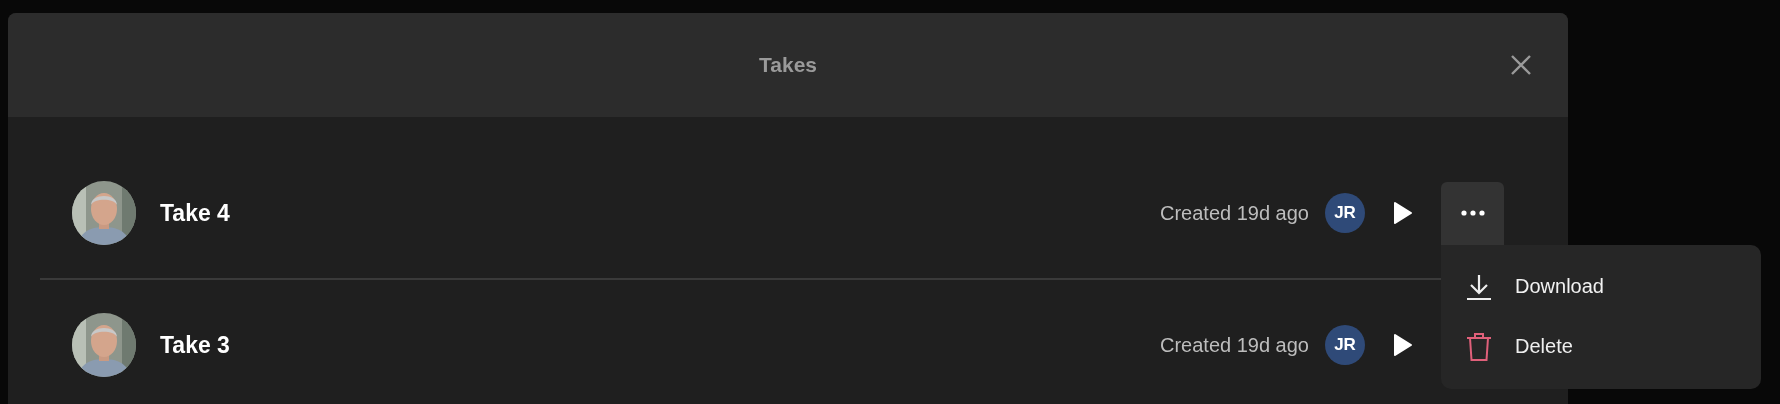 This screenshot has width=1780, height=404. I want to click on take-name: Take 3, so click(195, 345).